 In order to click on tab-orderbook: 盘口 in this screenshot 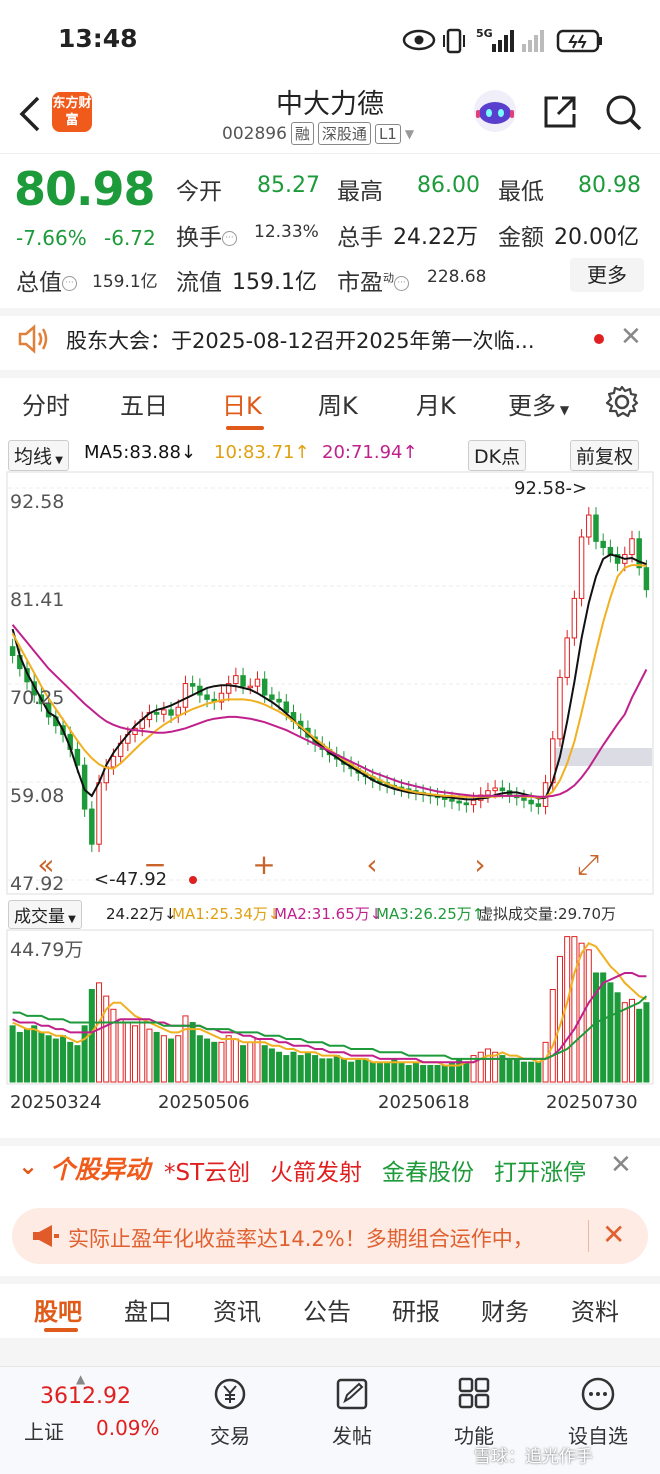, I will do `click(148, 1309)`.